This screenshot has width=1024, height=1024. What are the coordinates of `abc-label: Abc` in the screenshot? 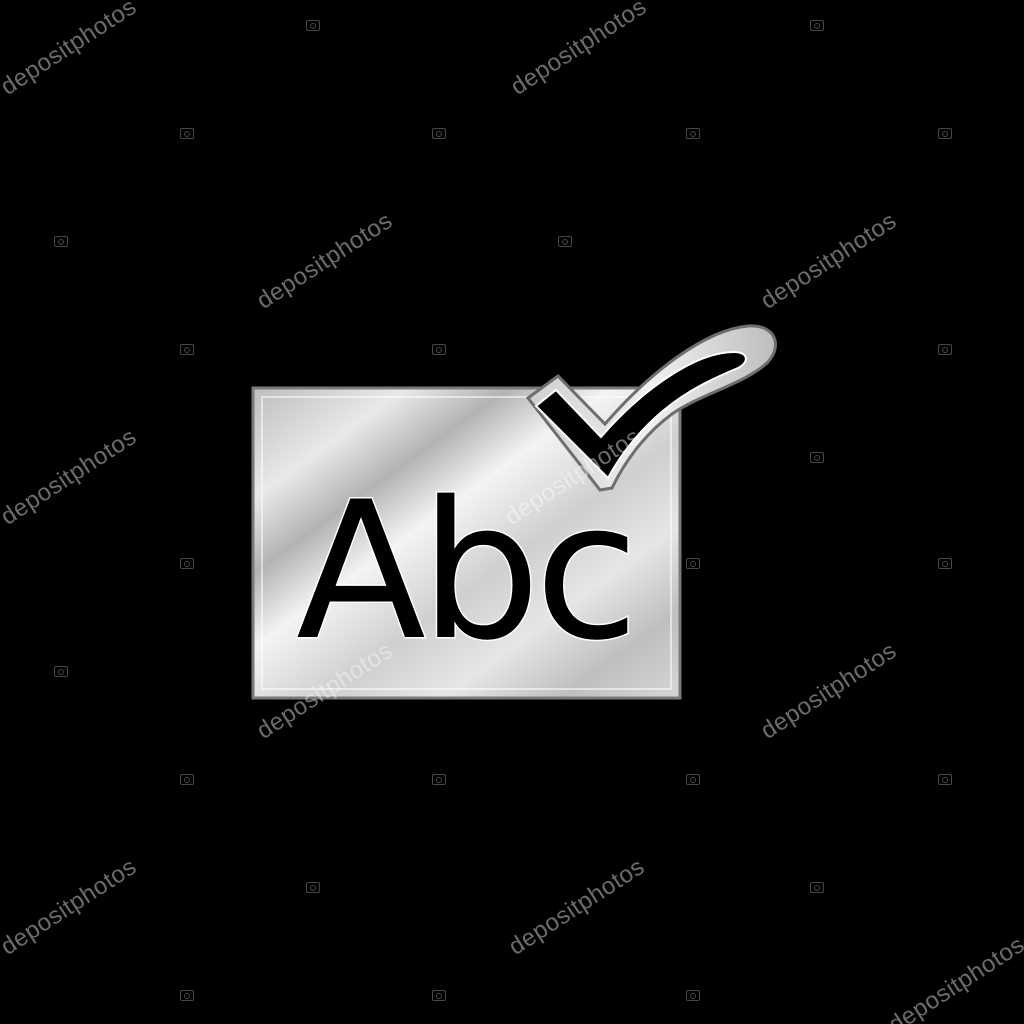 It's located at (464, 571).